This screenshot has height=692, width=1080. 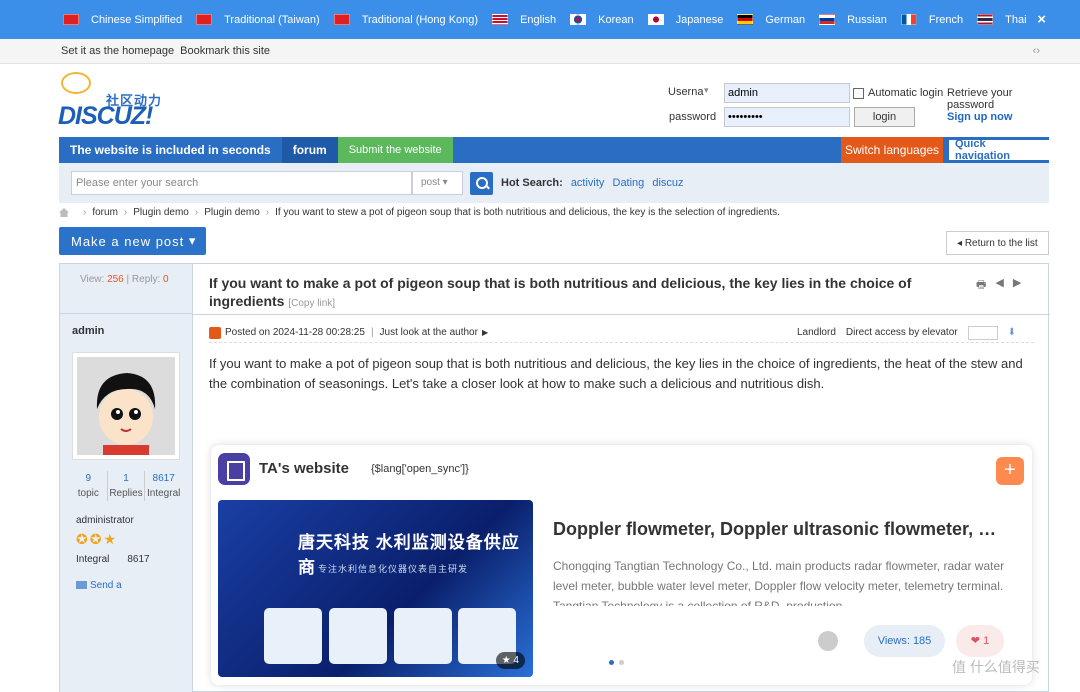 I want to click on set-homepage-link: Set it as the homepage, so click(x=117, y=51).